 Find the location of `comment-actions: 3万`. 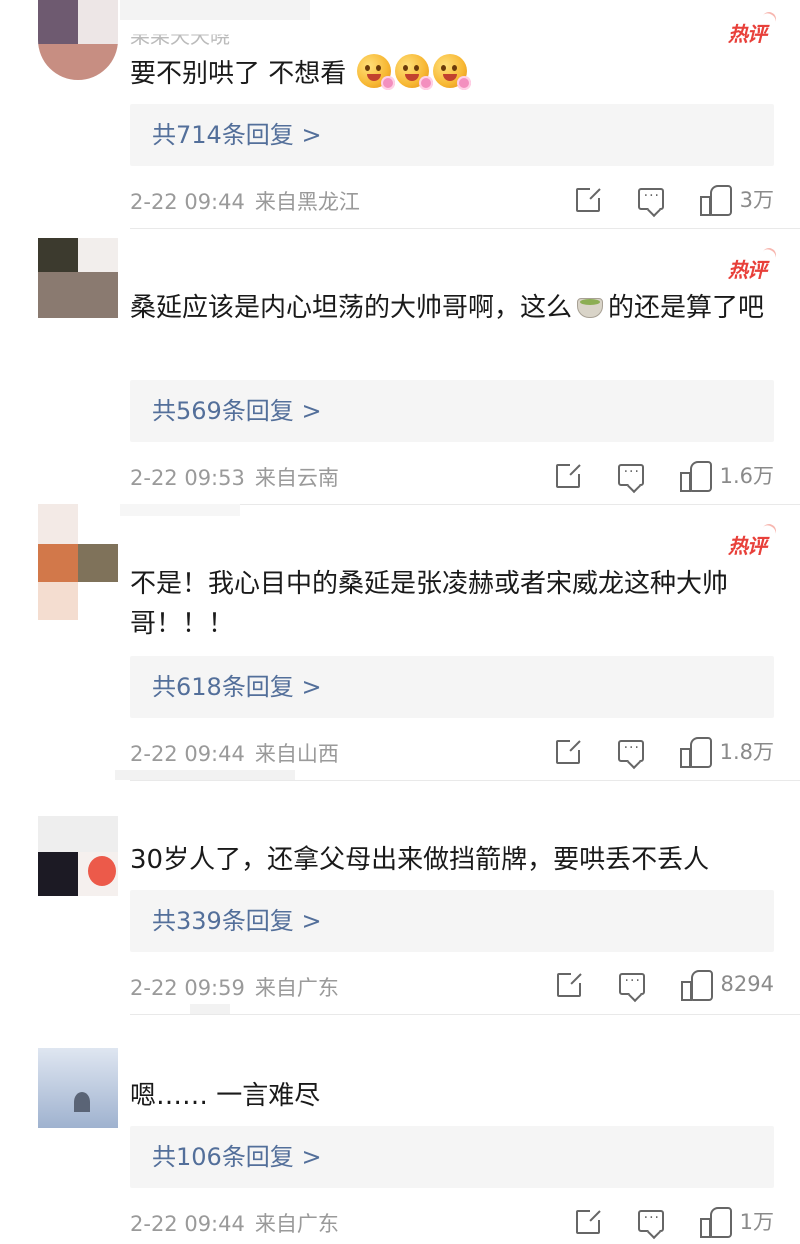

comment-actions: 3万 is located at coordinates (660, 200).